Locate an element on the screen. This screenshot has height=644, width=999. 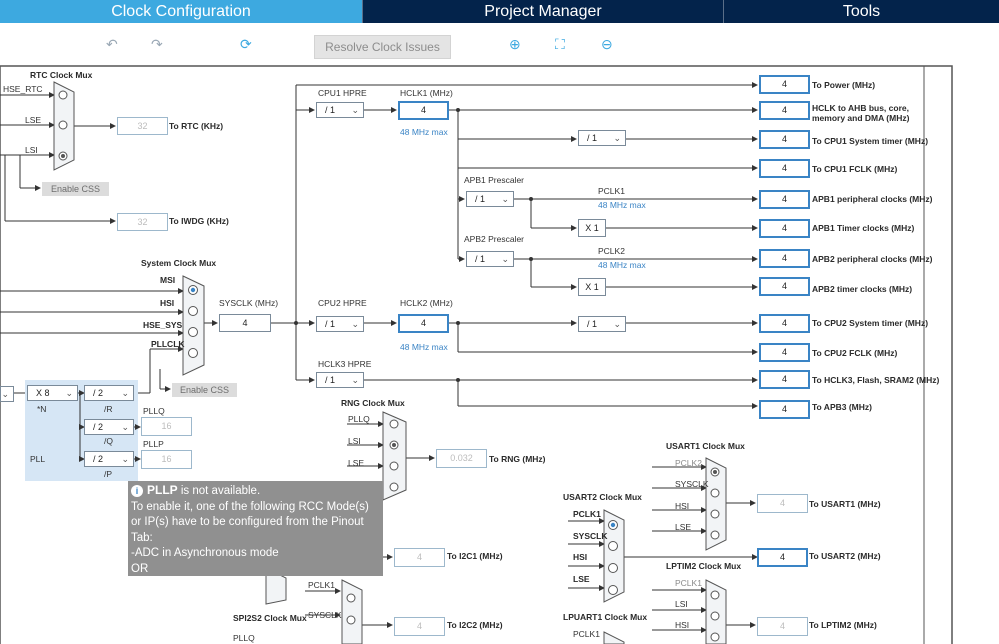
tooltip-line: -ADC in Asynchronous mode is located at coordinates (205, 553).